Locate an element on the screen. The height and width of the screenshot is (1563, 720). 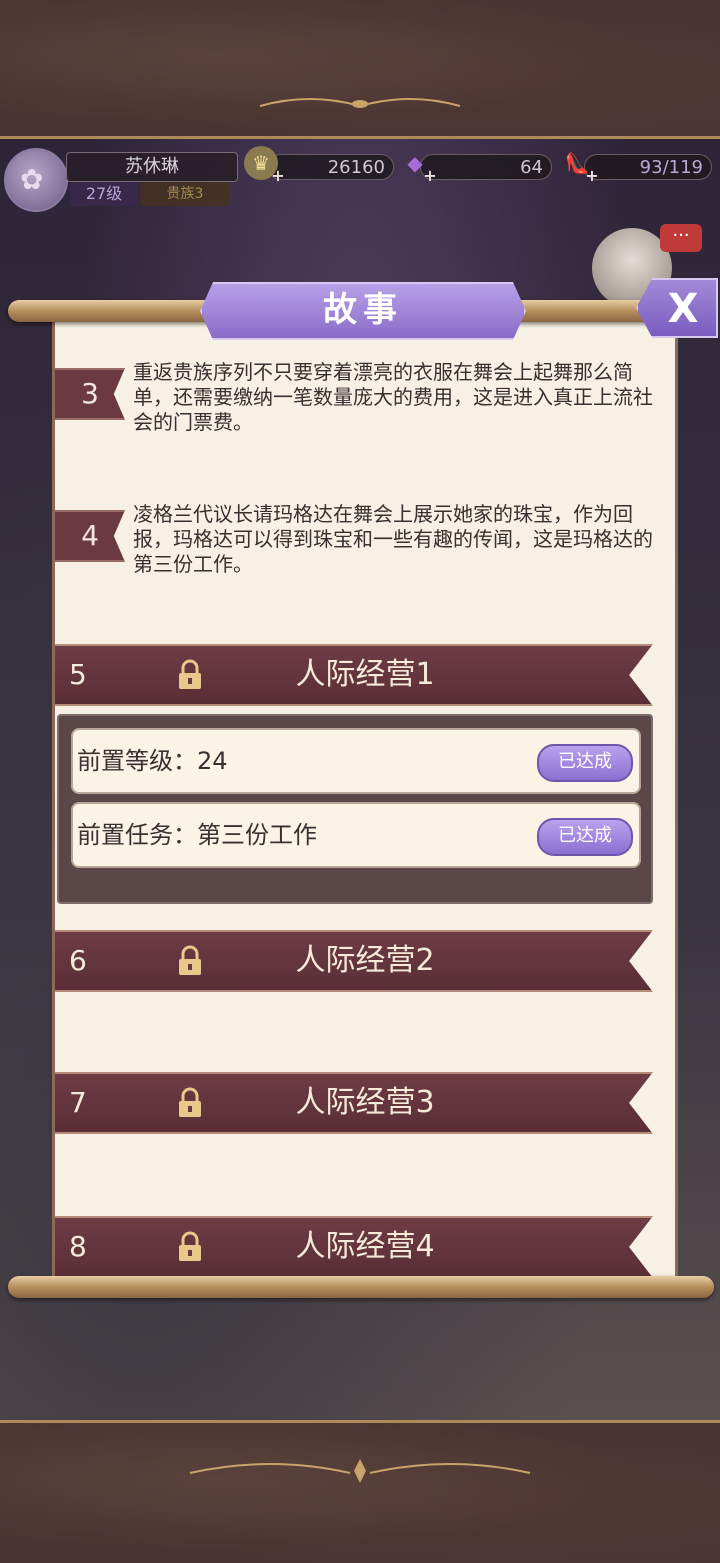
add-gold-icon: + is located at coordinates (278, 176).